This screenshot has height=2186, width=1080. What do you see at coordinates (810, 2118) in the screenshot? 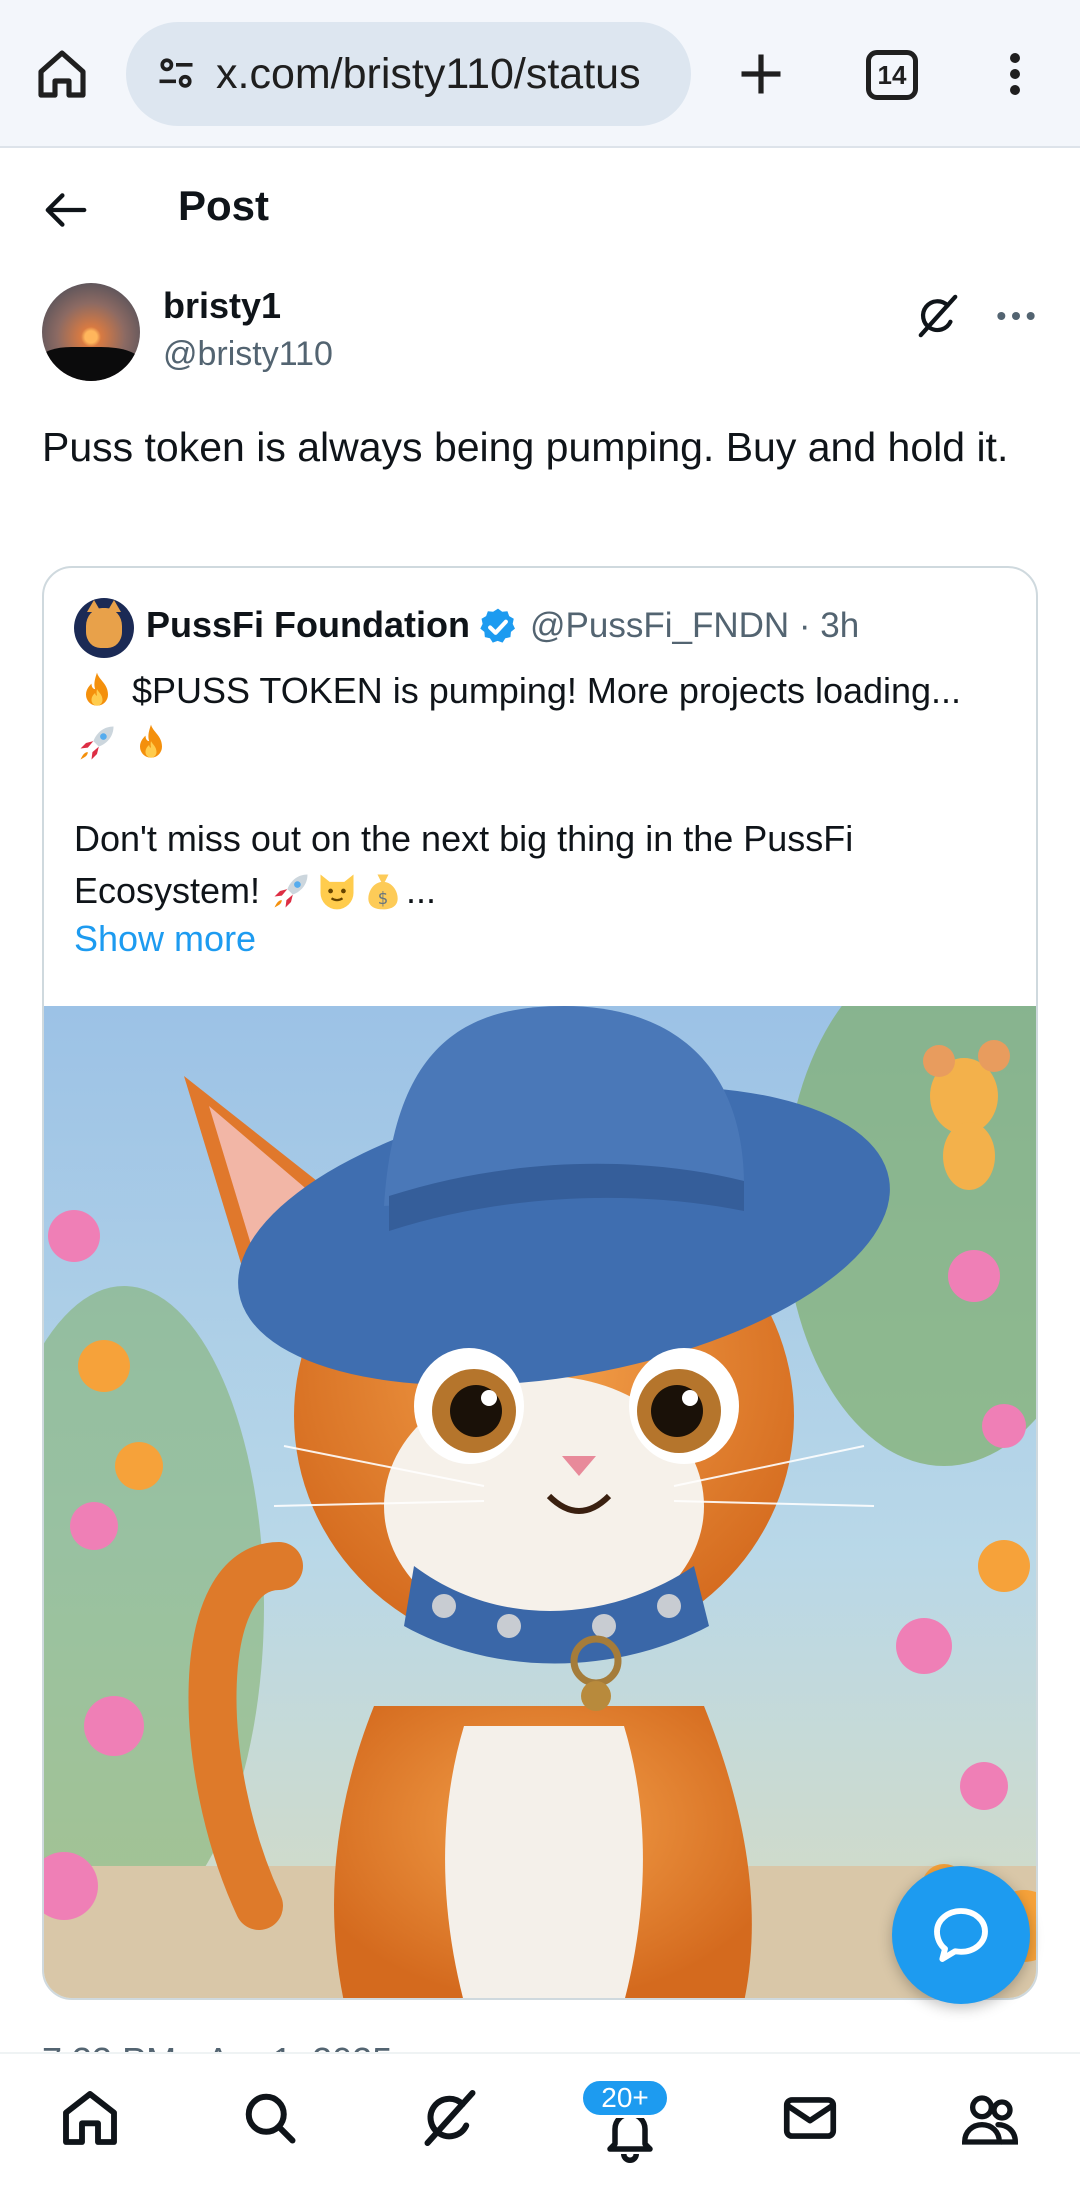
I see `messages-nav-icon` at bounding box center [810, 2118].